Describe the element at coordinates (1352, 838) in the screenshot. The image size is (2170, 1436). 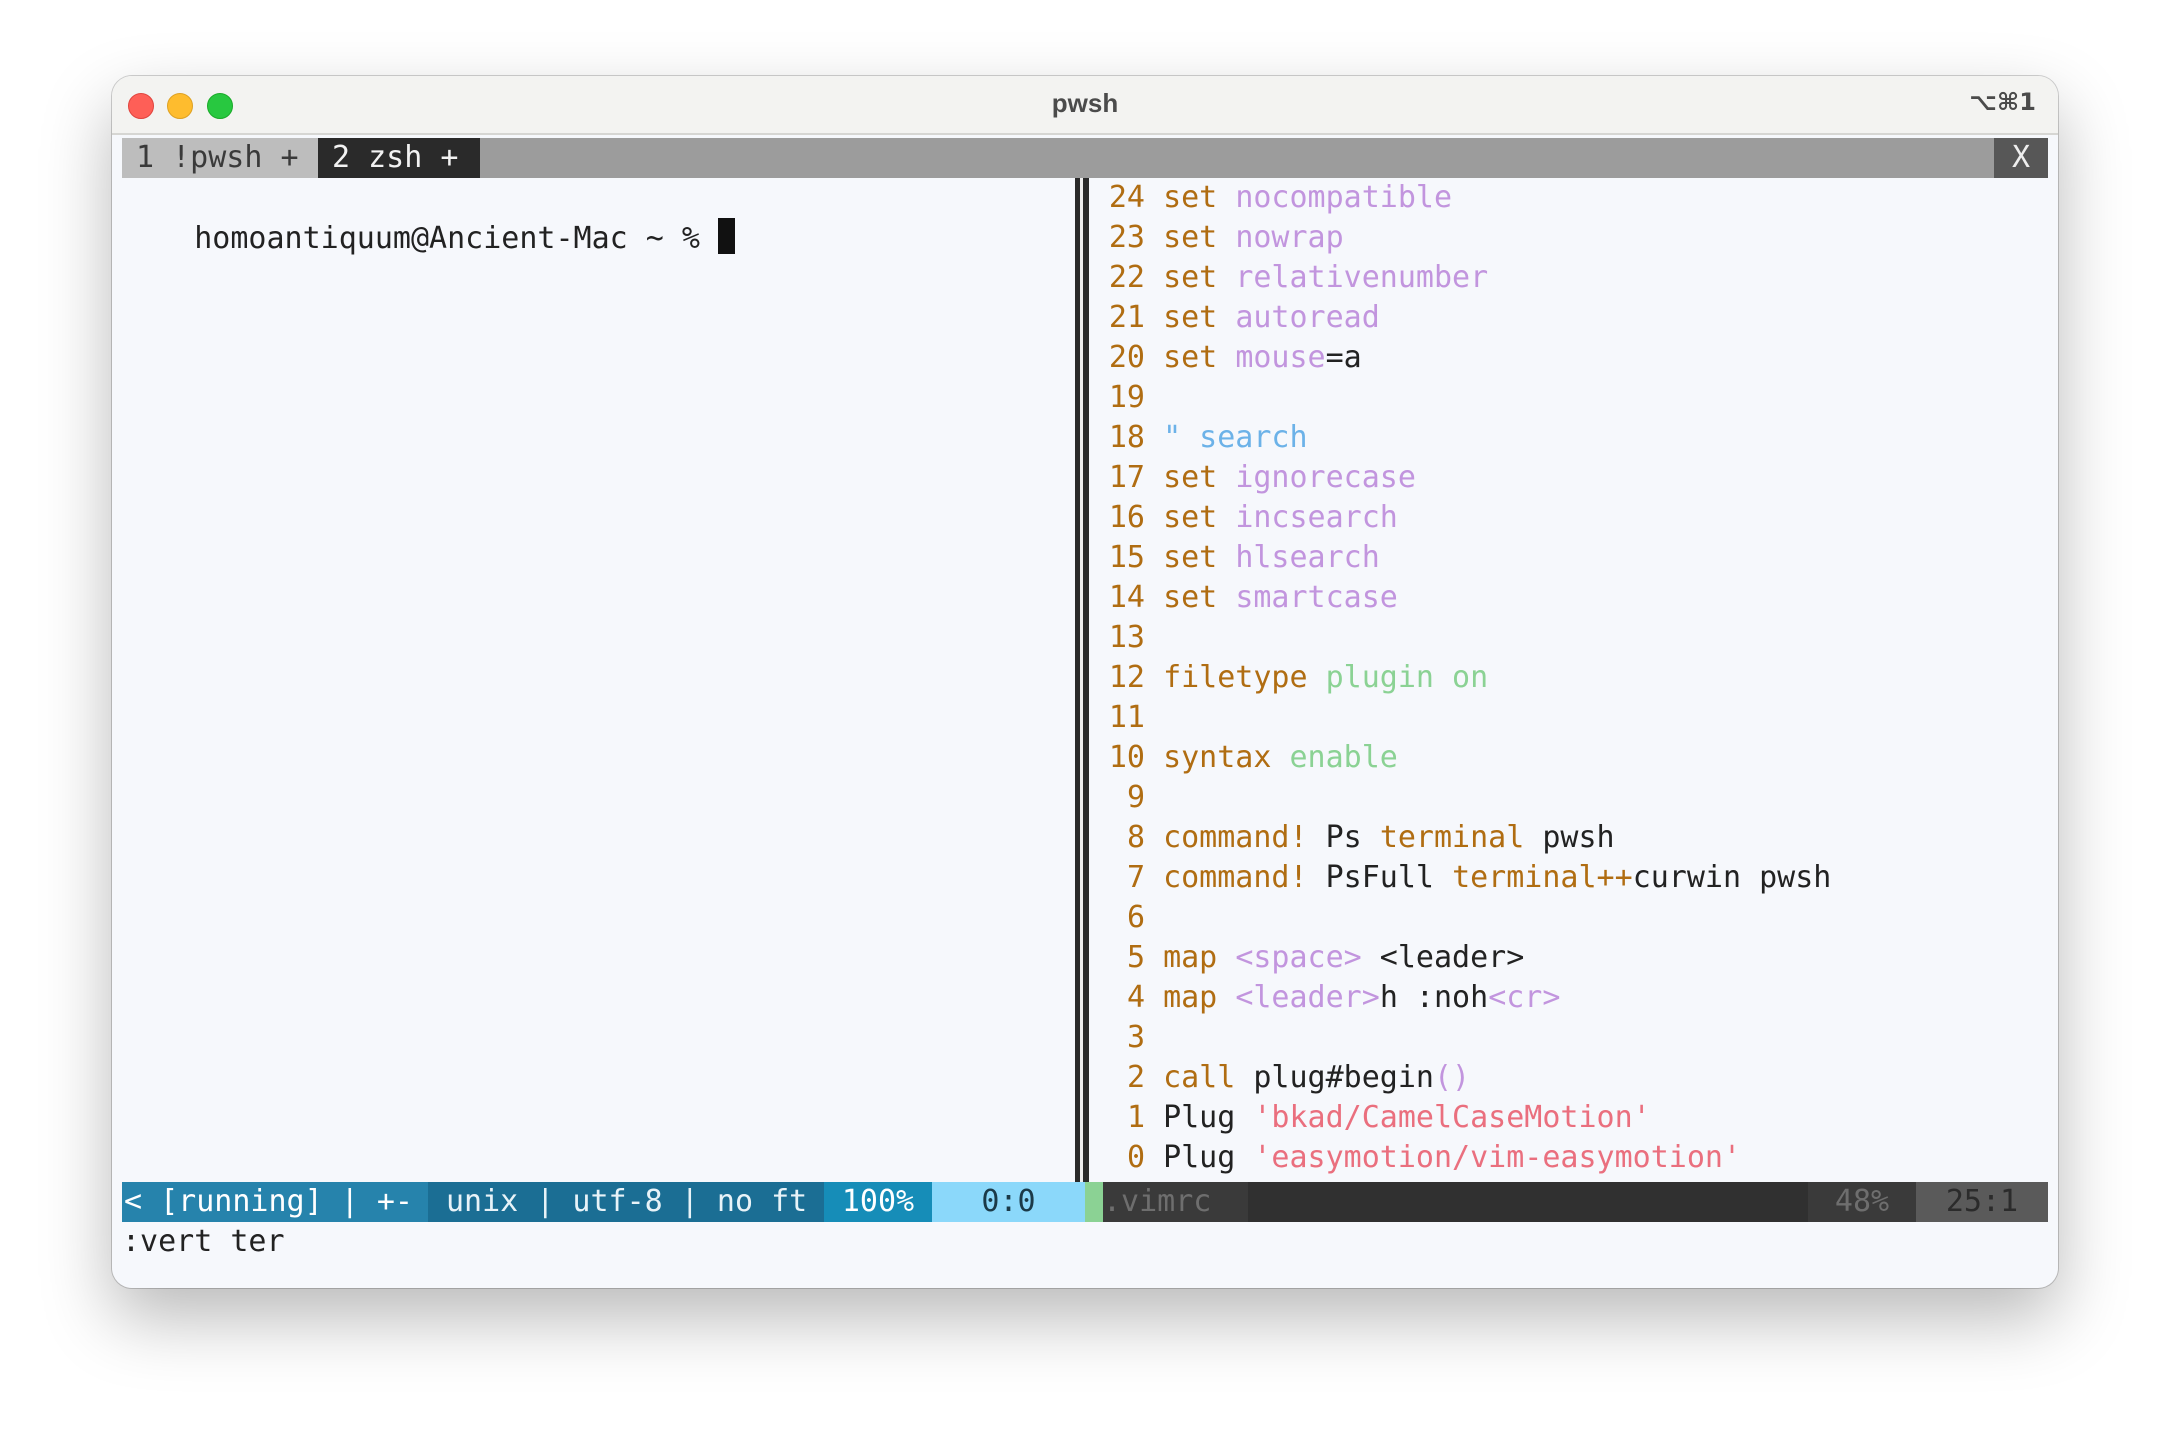
I see `code-line: 8 command! Ps terminal pwsh` at that location.